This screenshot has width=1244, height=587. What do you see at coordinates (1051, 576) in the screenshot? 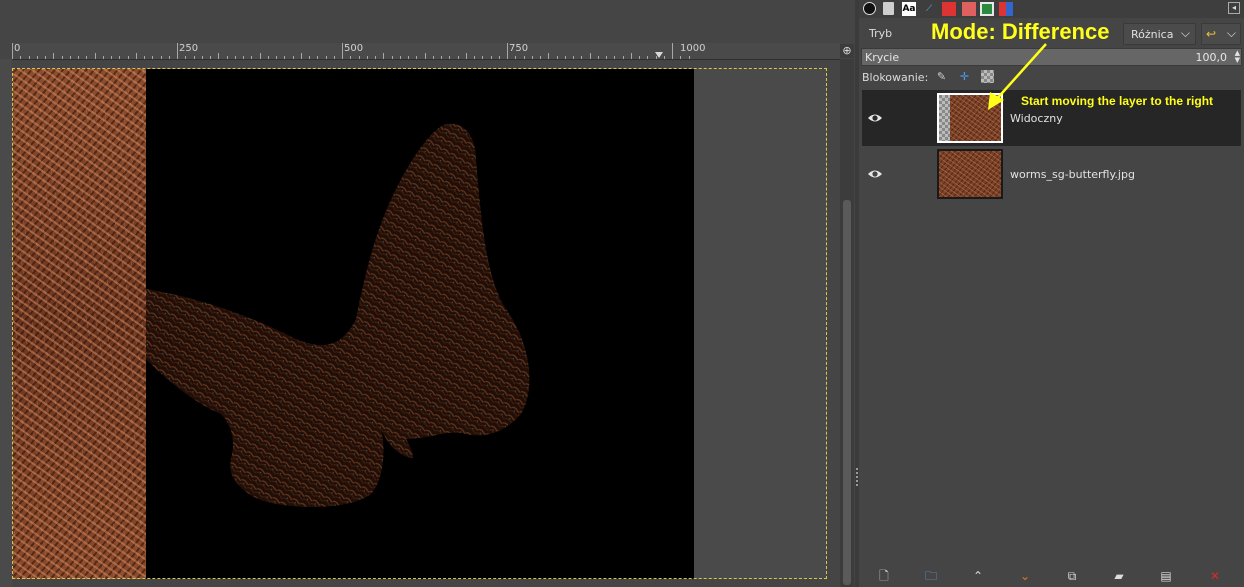
I see `layers-toolbar: 🗋 🗀 ⌃ ⌄ ⧉ ▰ ▤ ✕` at bounding box center [1051, 576].